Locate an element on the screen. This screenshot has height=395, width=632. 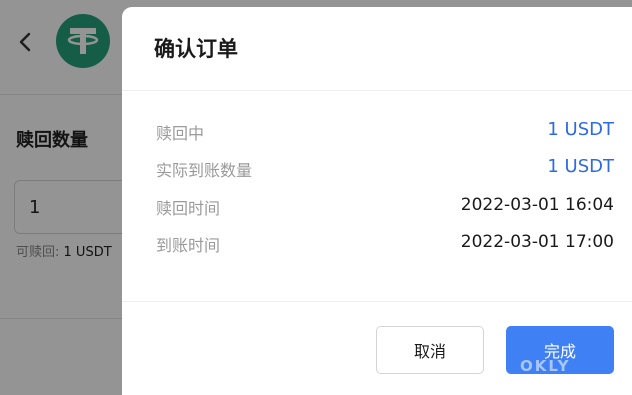
arrival-time-label: 到账时间 is located at coordinates (188, 245).